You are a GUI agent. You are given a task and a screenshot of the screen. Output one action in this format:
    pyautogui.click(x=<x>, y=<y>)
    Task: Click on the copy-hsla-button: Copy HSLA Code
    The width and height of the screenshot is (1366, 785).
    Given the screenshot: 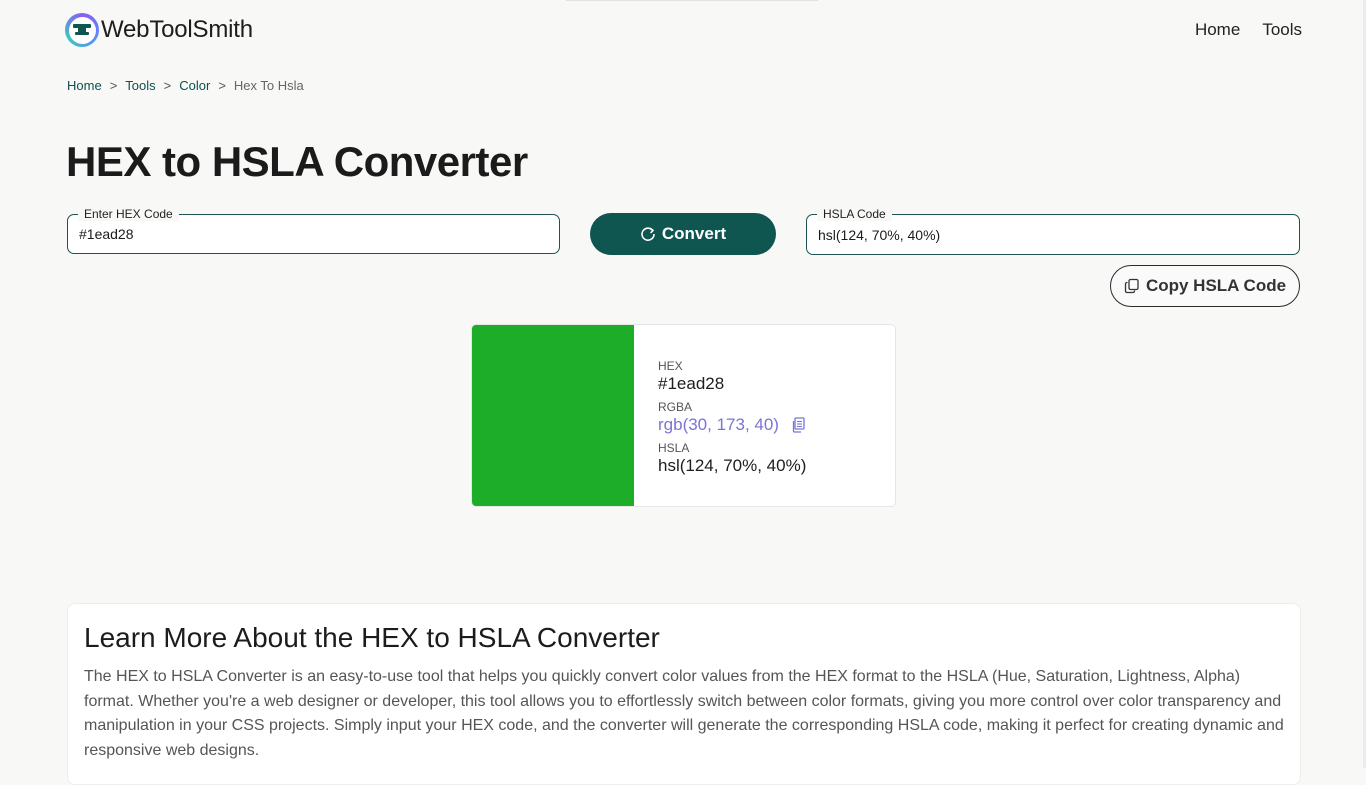 What is the action you would take?
    pyautogui.click(x=1205, y=286)
    